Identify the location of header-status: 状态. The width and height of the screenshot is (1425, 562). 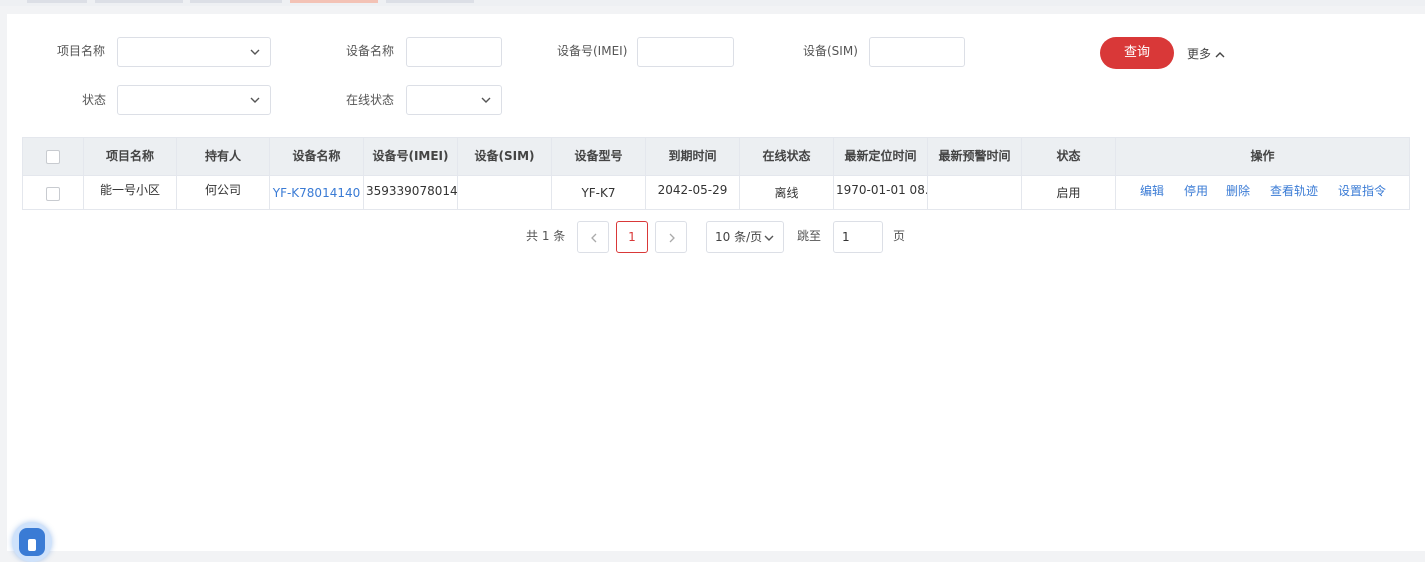
(1069, 156).